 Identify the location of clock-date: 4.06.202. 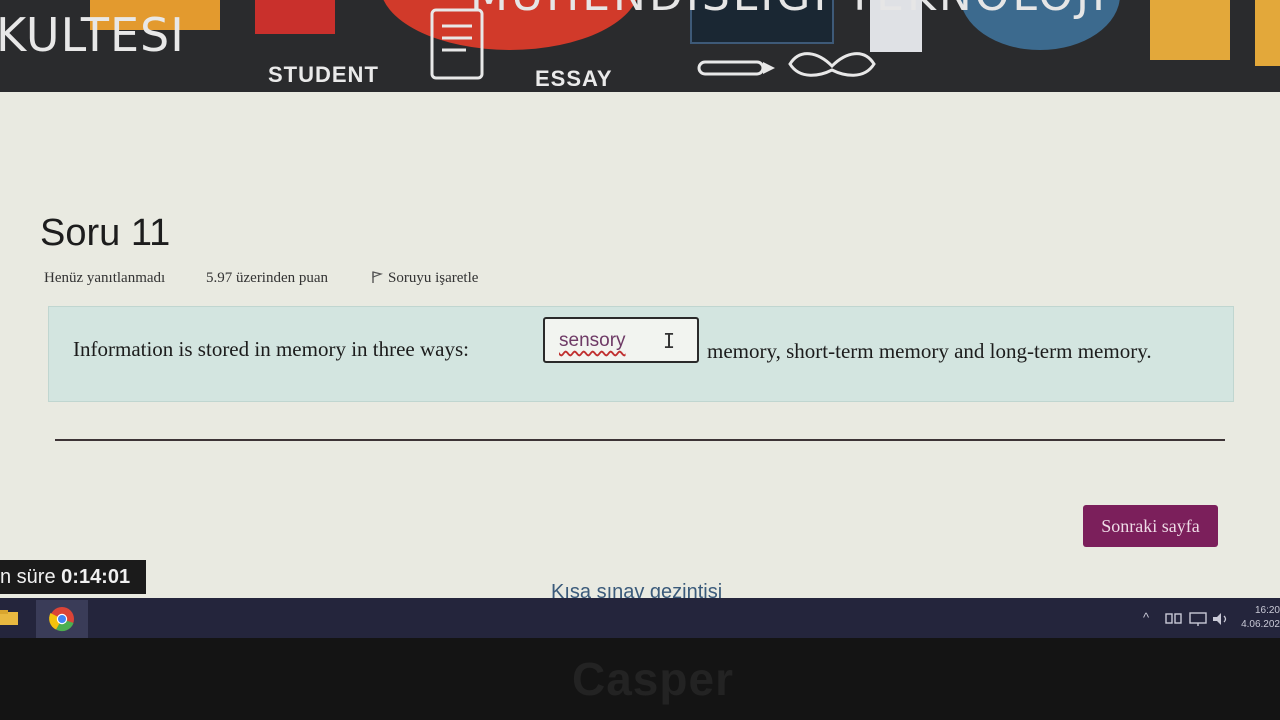
(1260, 624).